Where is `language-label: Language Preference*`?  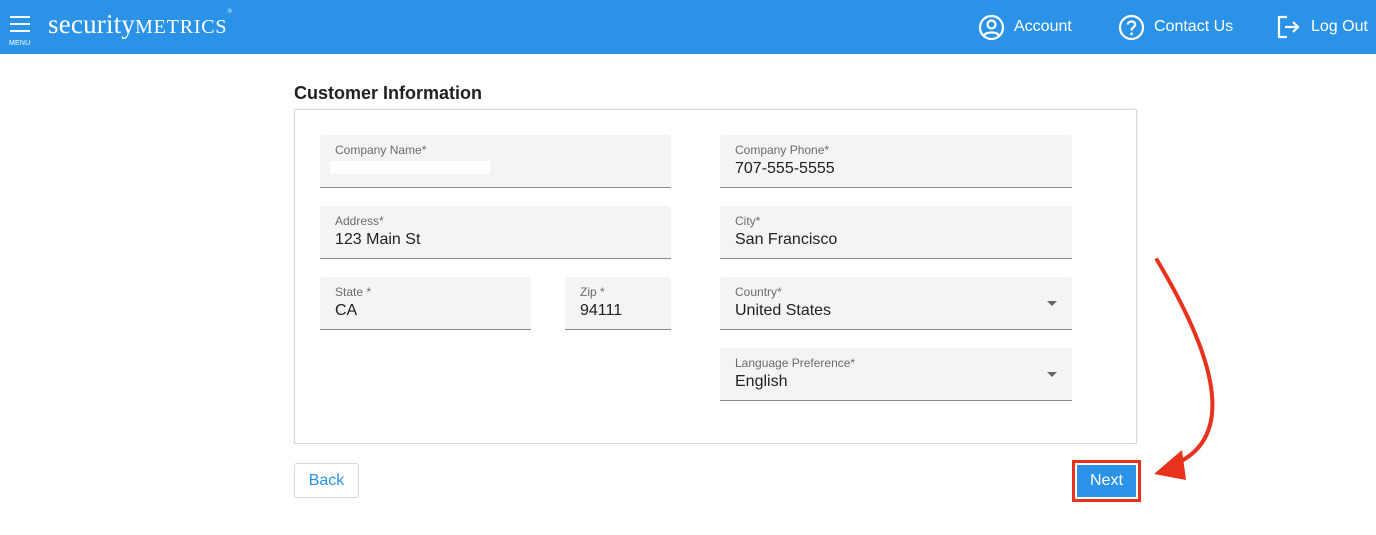 language-label: Language Preference* is located at coordinates (795, 363).